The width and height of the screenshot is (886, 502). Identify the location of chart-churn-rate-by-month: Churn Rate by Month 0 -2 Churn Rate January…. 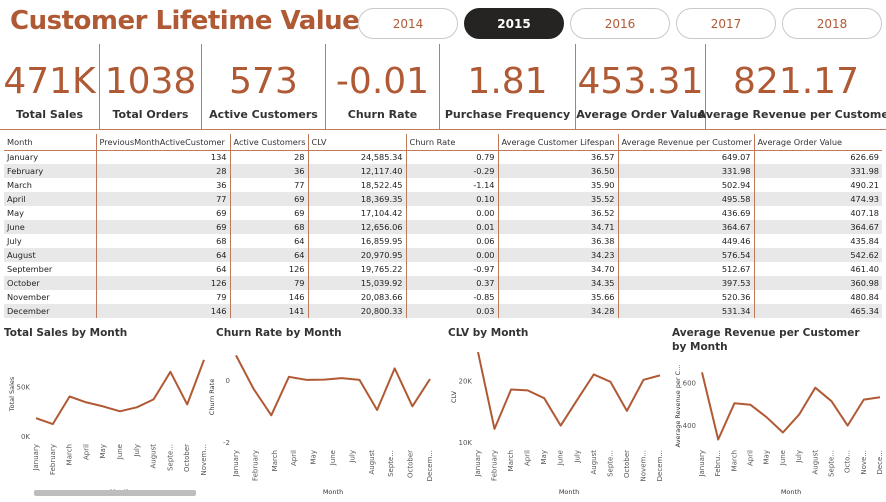
(323, 414).